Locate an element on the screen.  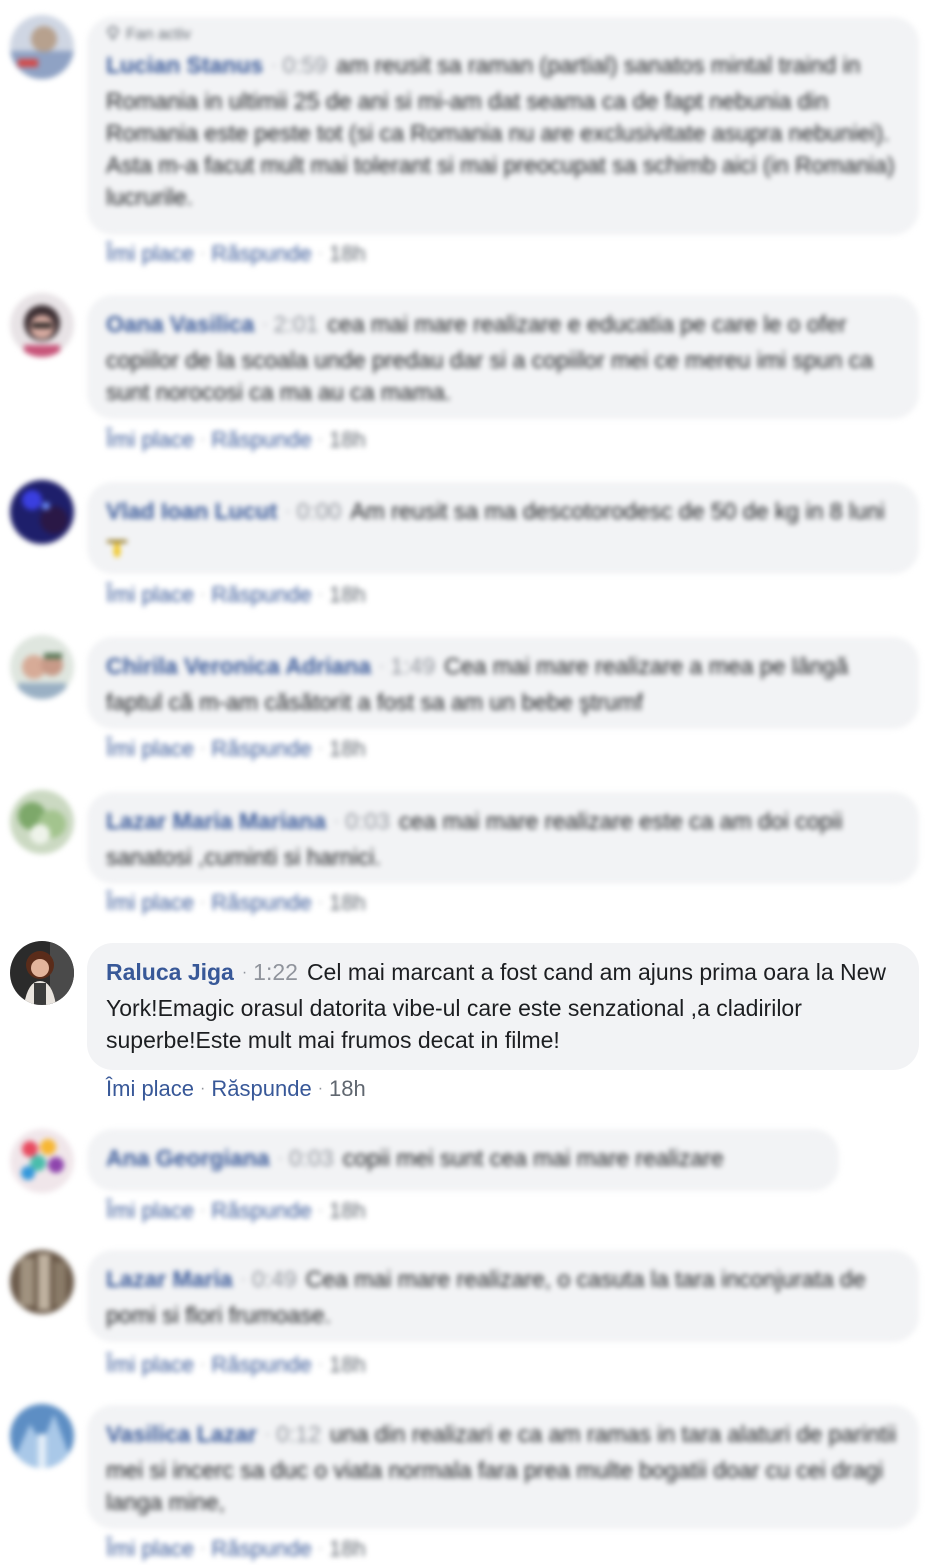
comment-duration: 1:22 is located at coordinates (275, 972).